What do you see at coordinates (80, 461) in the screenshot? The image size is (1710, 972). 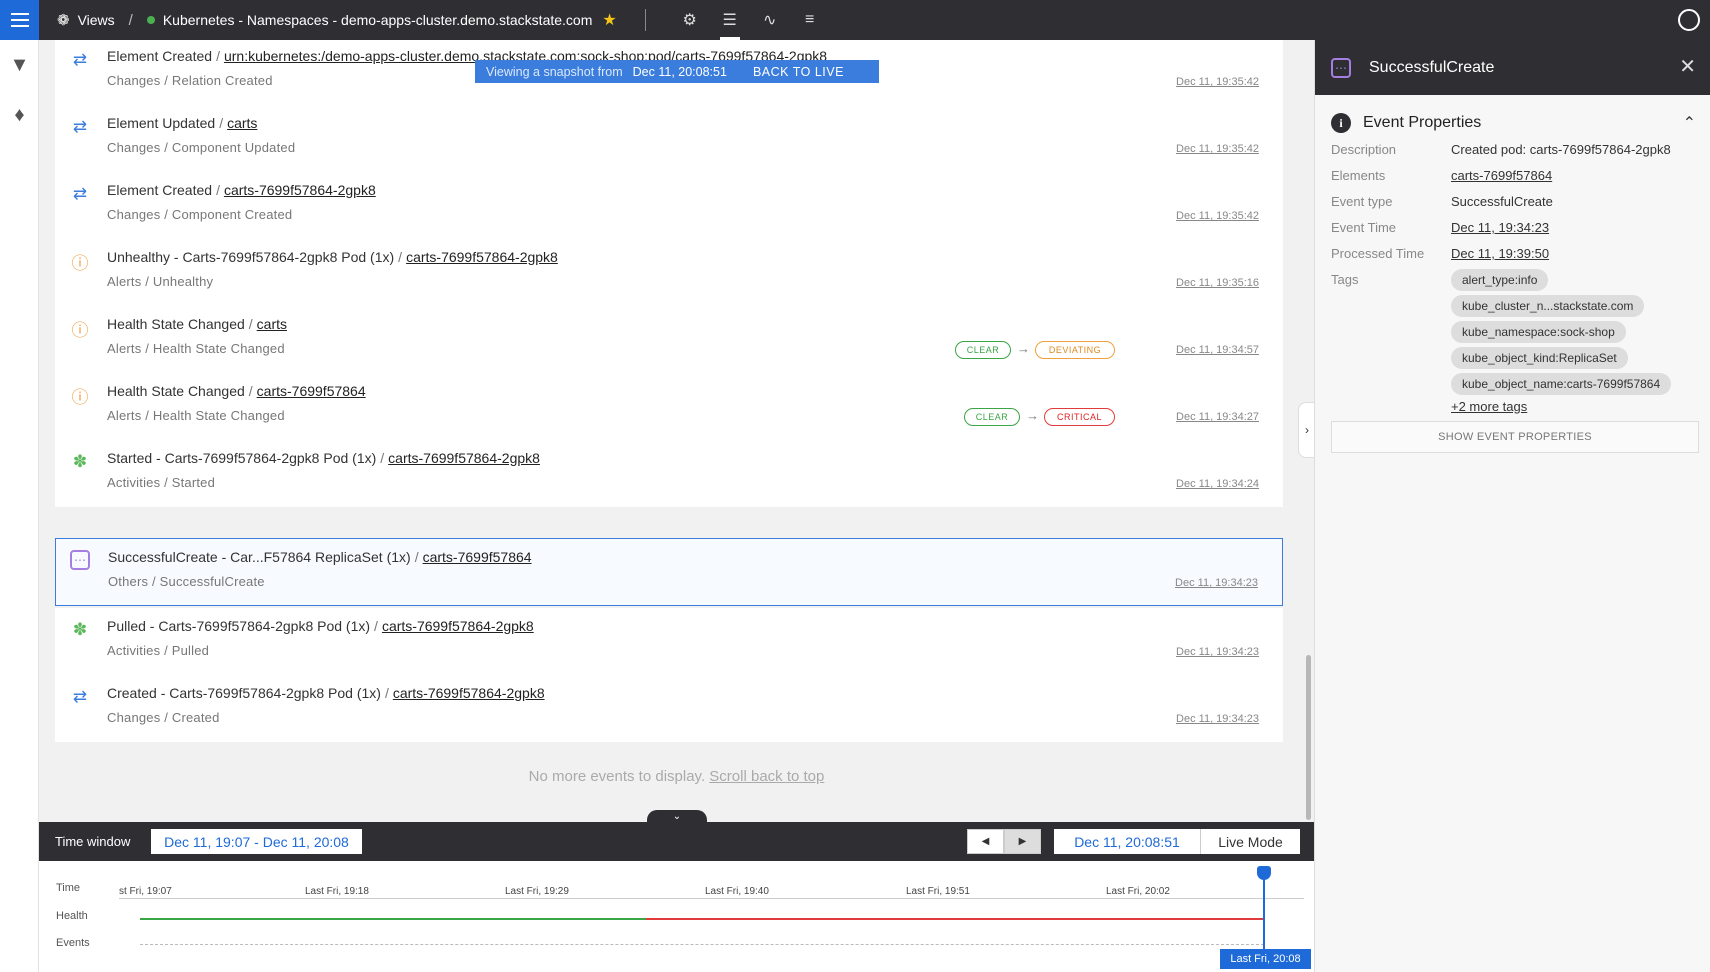 I see `activity-icon: ✽` at bounding box center [80, 461].